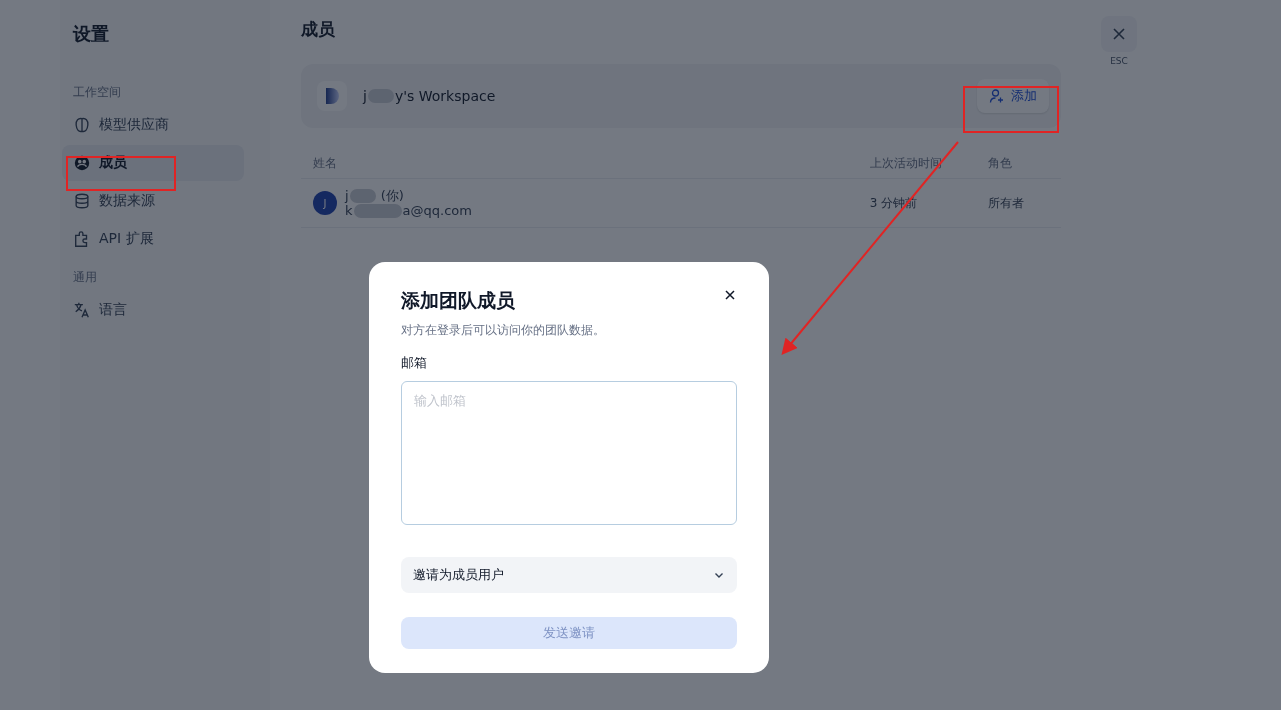  Describe the element at coordinates (997, 96) in the screenshot. I see `user-plus-icon` at that location.